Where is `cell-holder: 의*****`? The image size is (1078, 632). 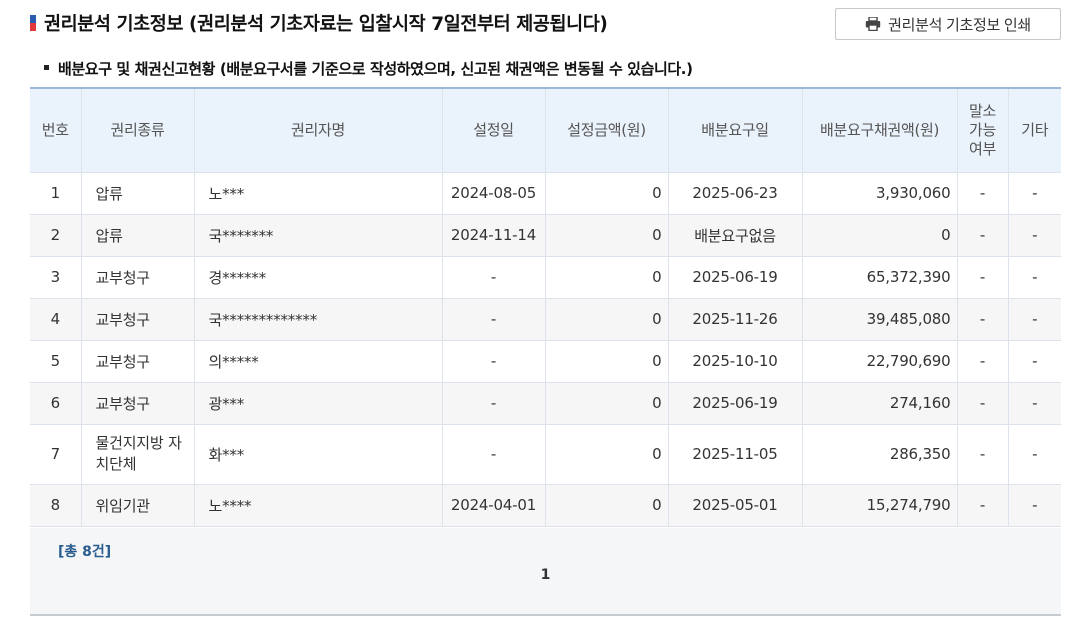
cell-holder: 의***** is located at coordinates (318, 361).